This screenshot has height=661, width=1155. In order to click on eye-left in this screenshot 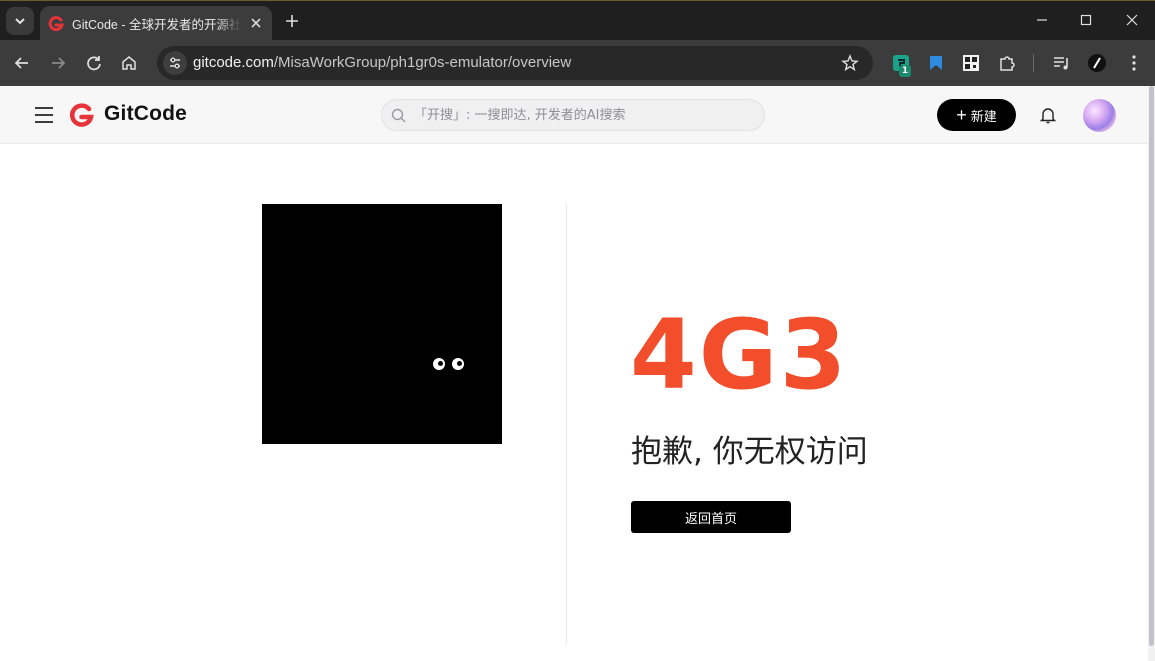, I will do `click(439, 364)`.